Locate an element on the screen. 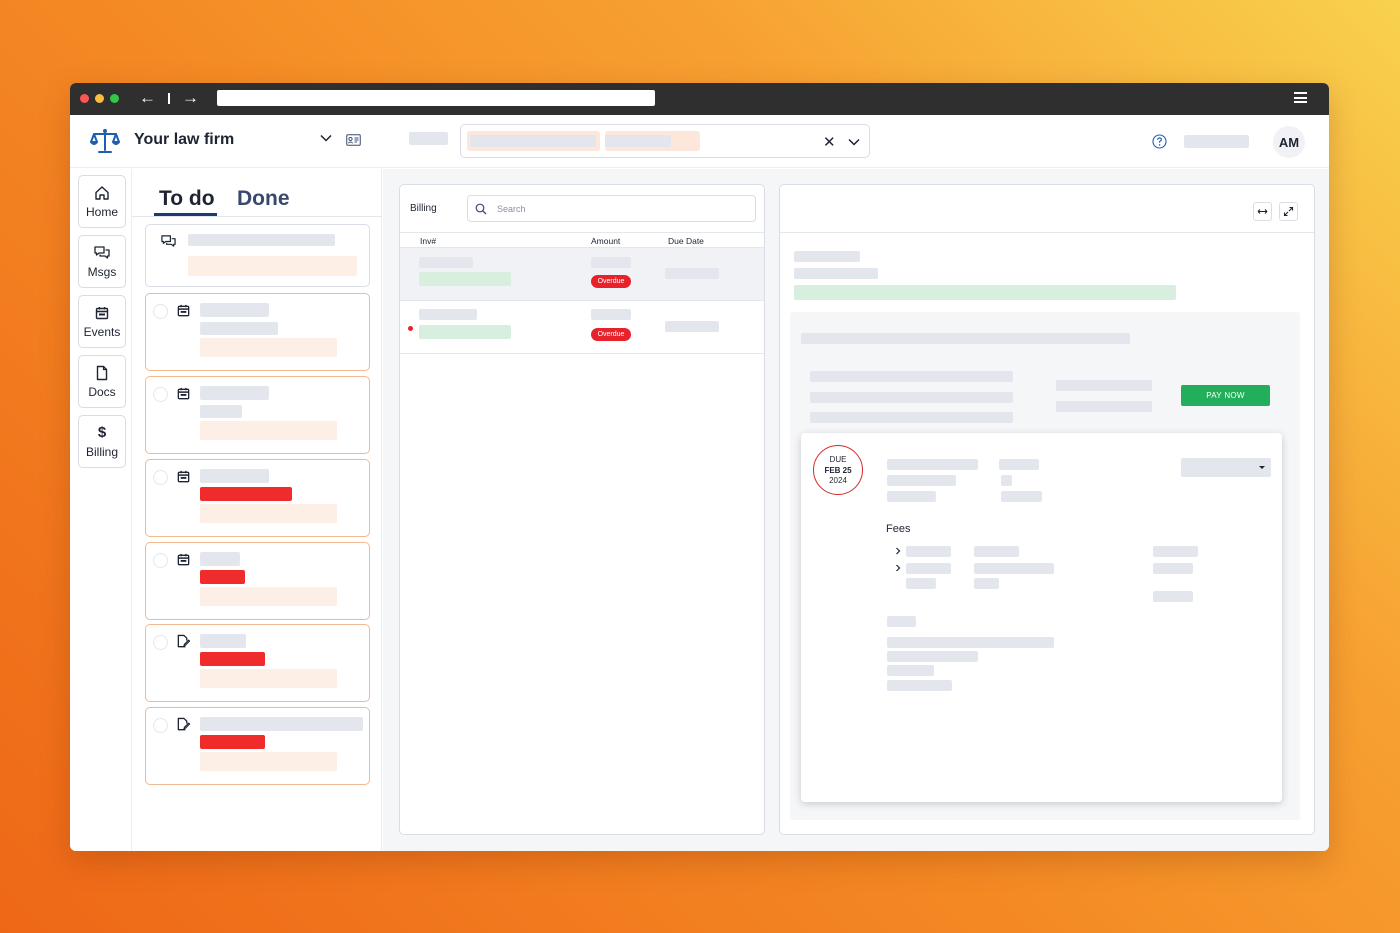 The height and width of the screenshot is (933, 1400). maximize-window-dot is located at coordinates (114, 98).